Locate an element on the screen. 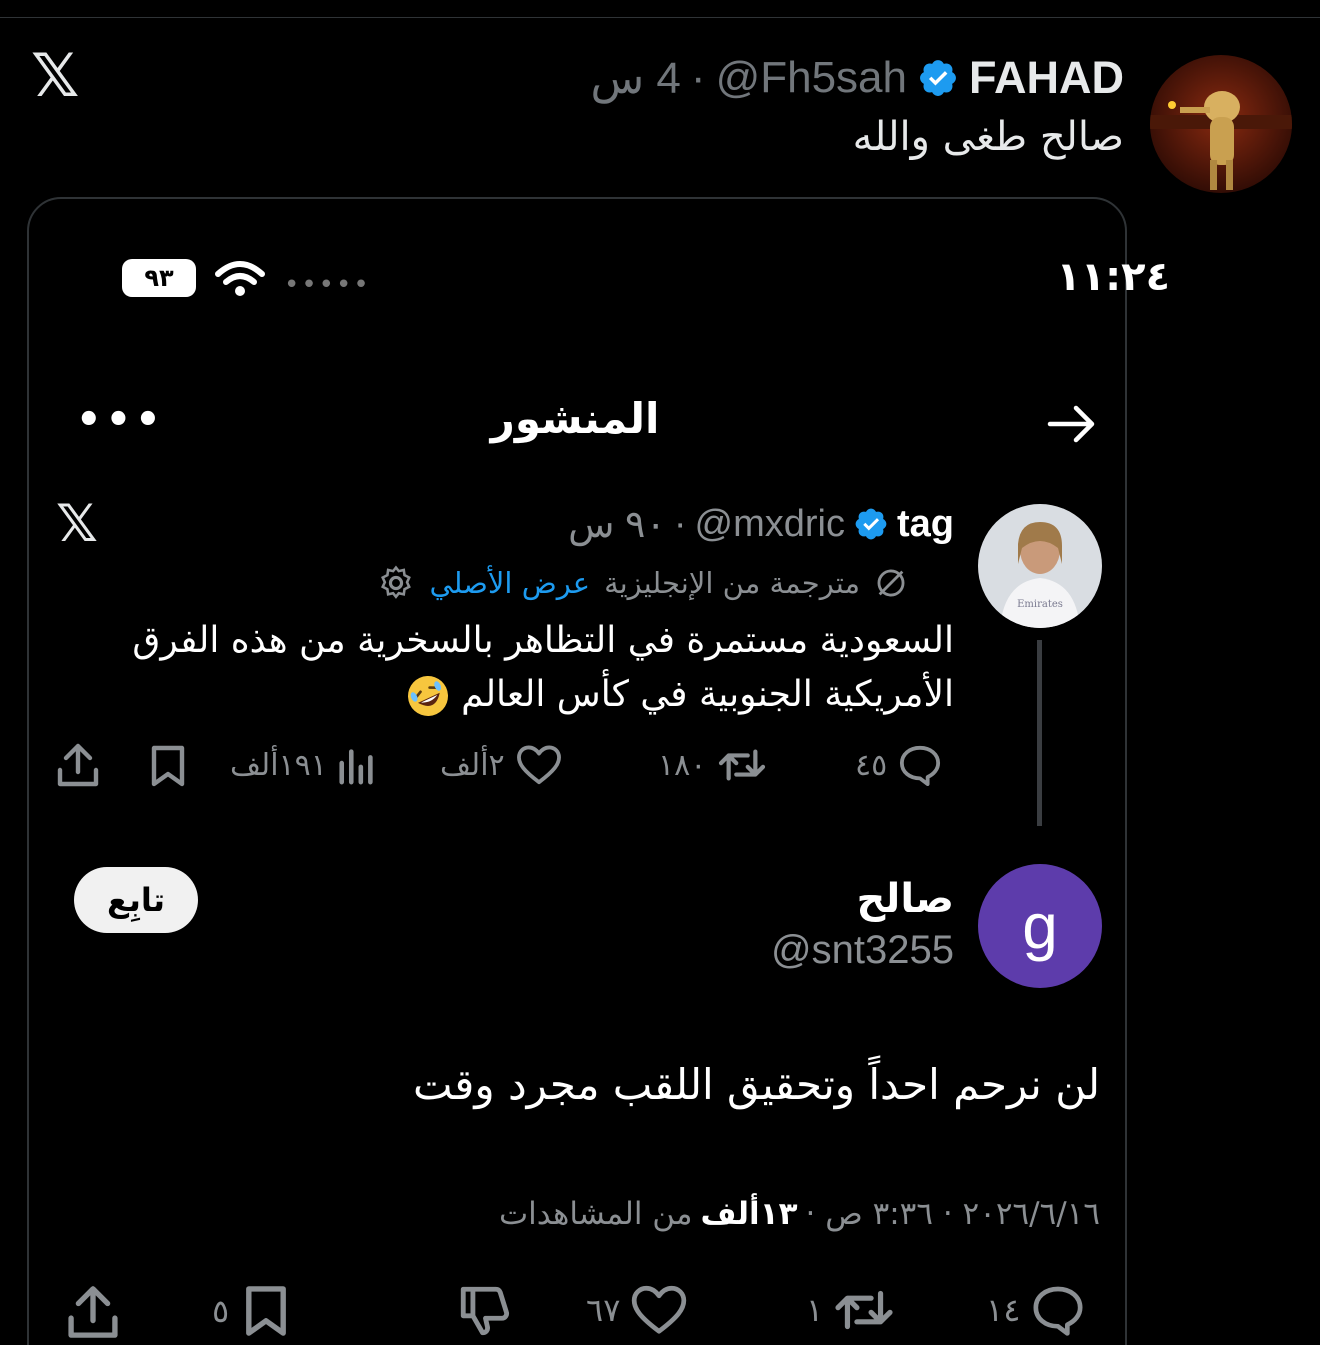 The height and width of the screenshot is (1345, 1320). quoted-like-count: ٢ألف is located at coordinates (472, 765).